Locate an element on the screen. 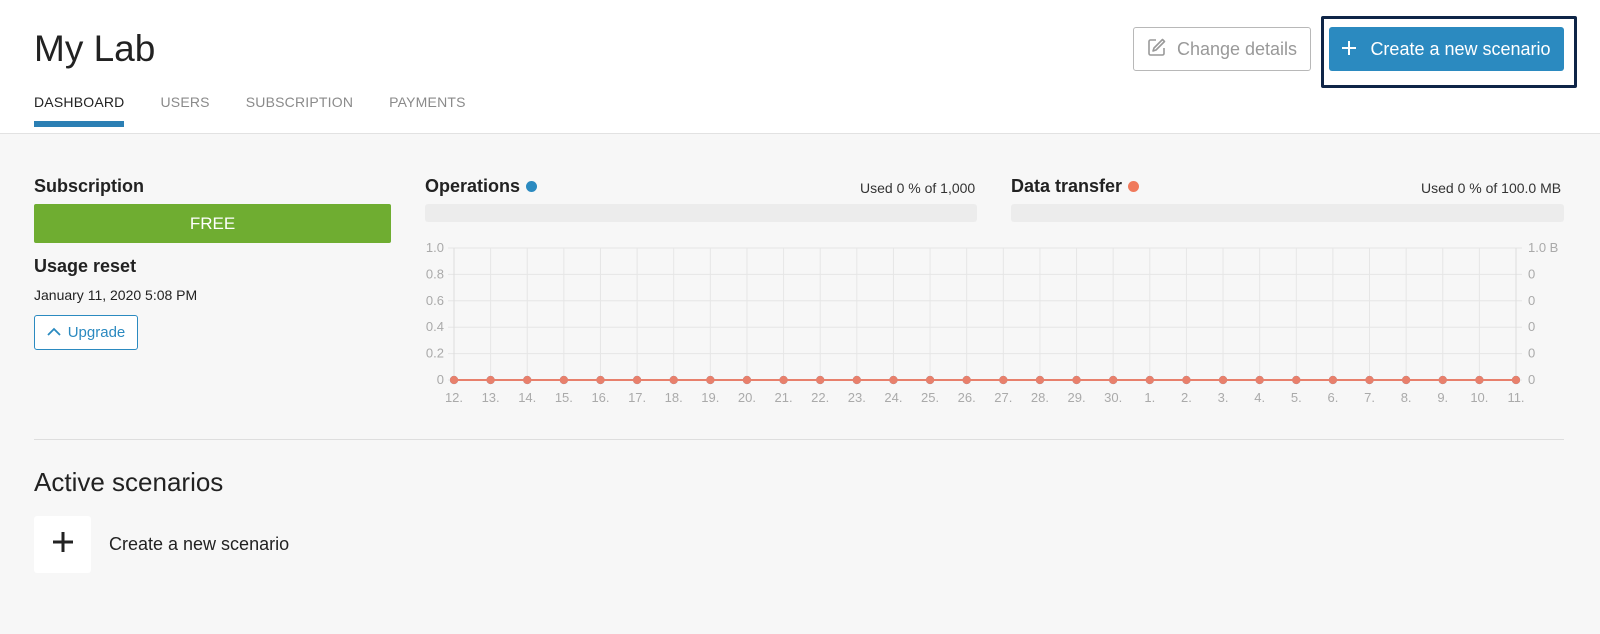 This screenshot has width=1600, height=634. upgrade-label: Upgrade is located at coordinates (96, 332).